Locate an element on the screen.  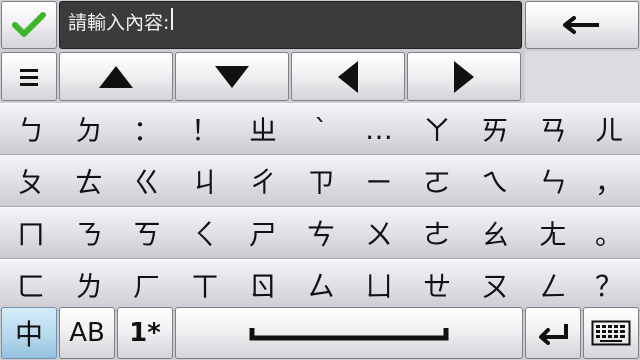
key: ㄊ is located at coordinates (89, 181).